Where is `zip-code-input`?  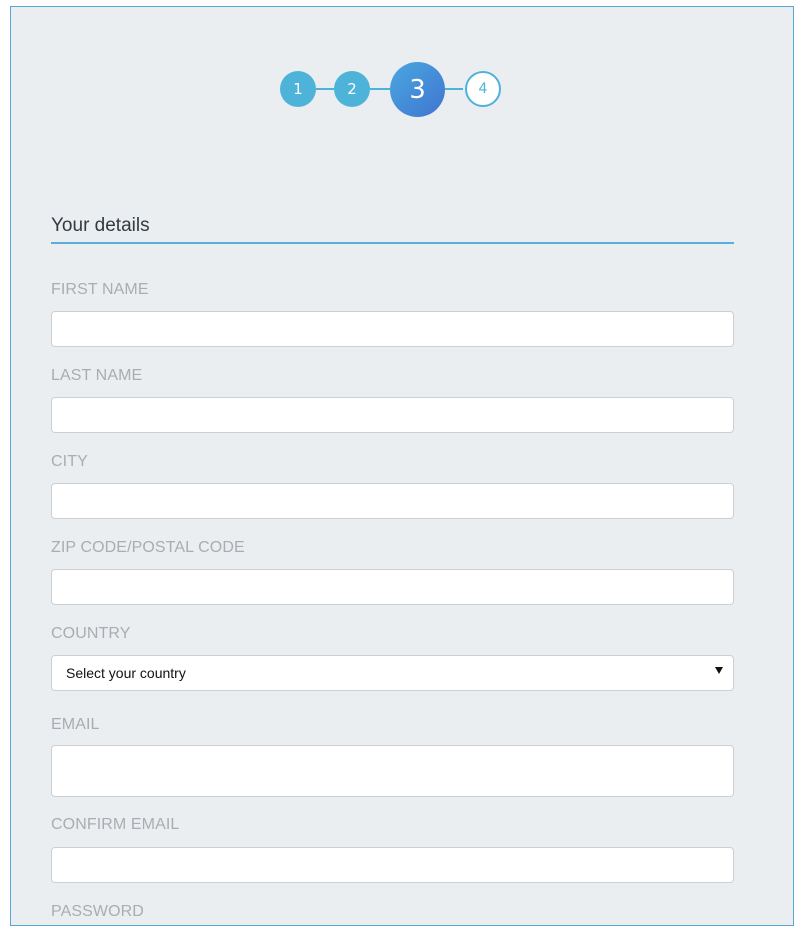
zip-code-input is located at coordinates (392, 587).